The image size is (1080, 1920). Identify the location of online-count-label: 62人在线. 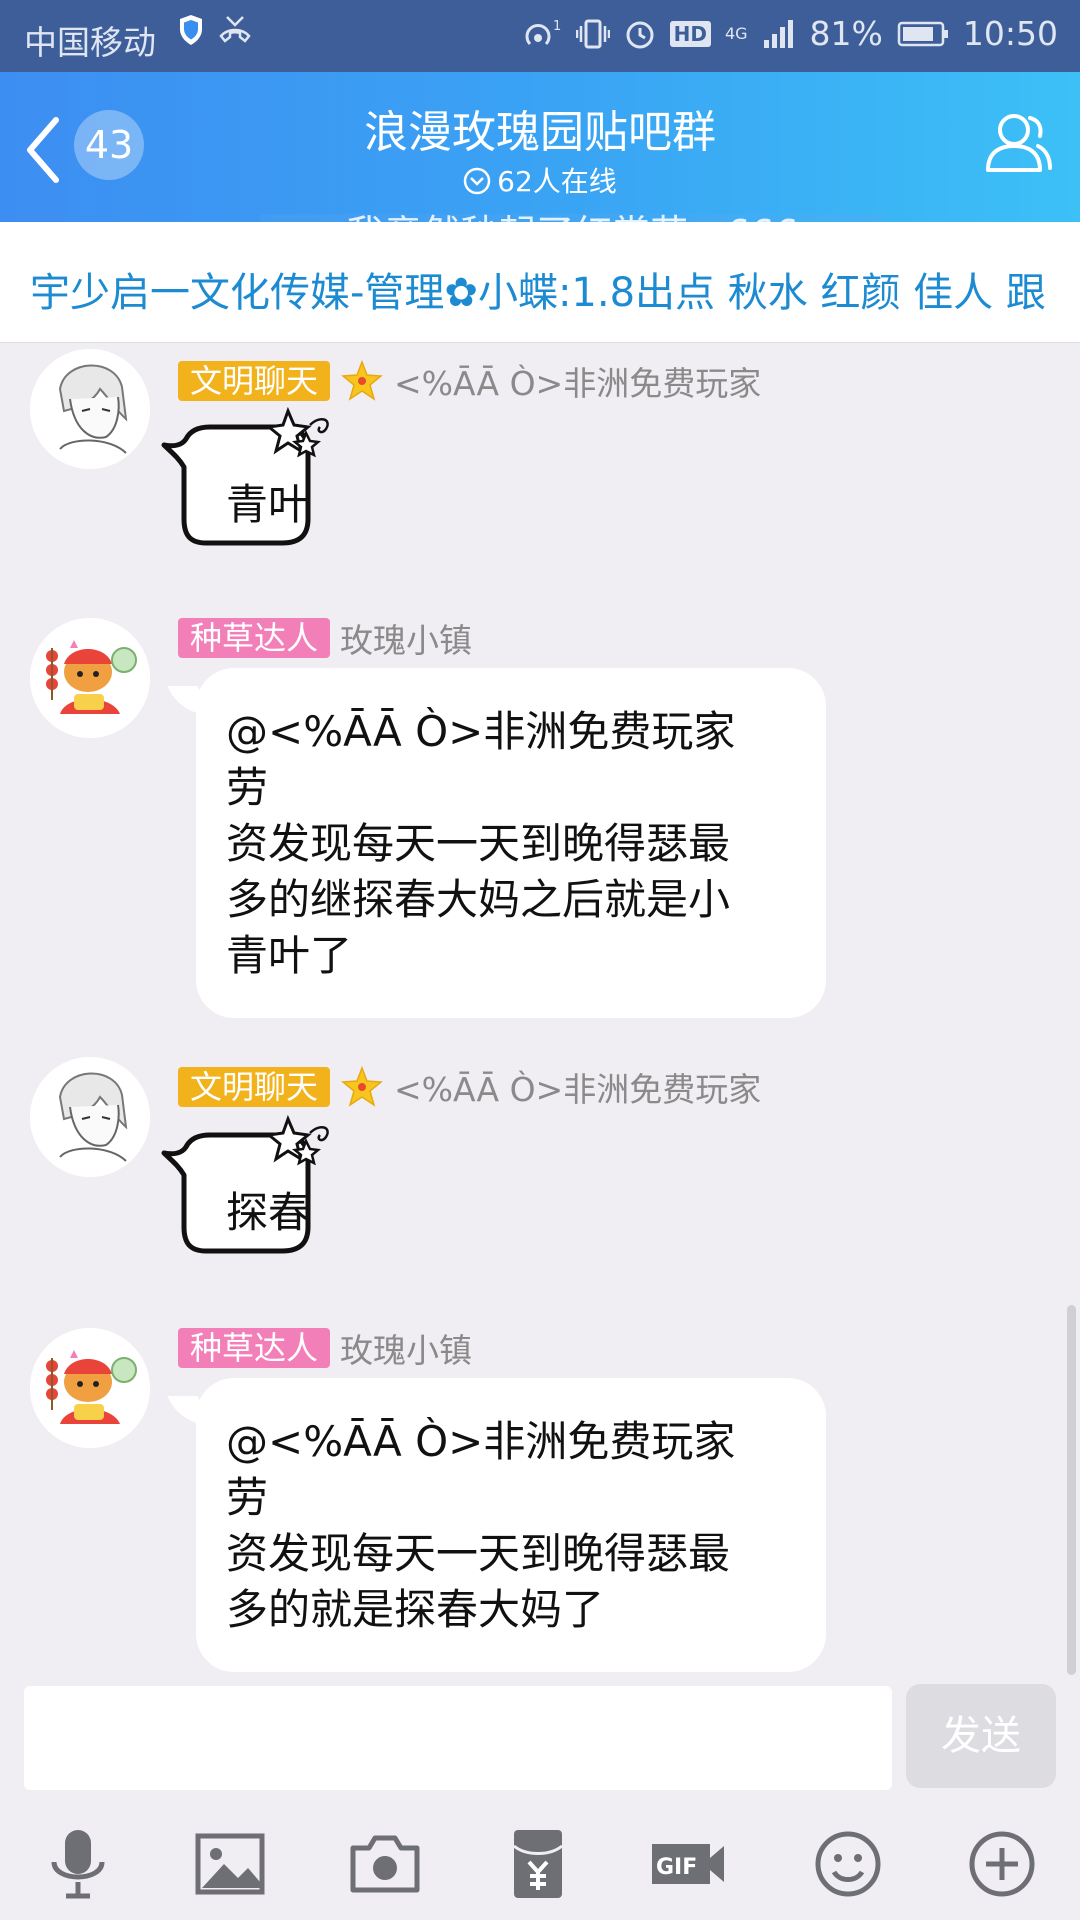
(557, 181).